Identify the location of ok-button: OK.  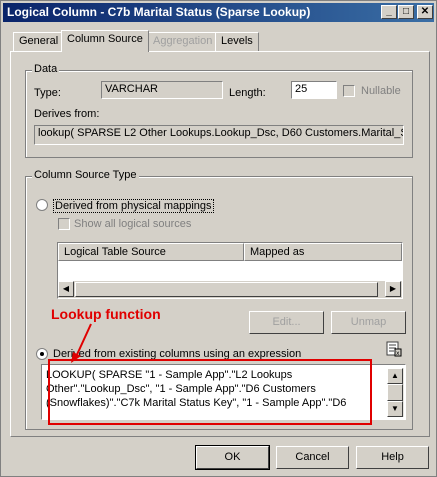
(232, 457).